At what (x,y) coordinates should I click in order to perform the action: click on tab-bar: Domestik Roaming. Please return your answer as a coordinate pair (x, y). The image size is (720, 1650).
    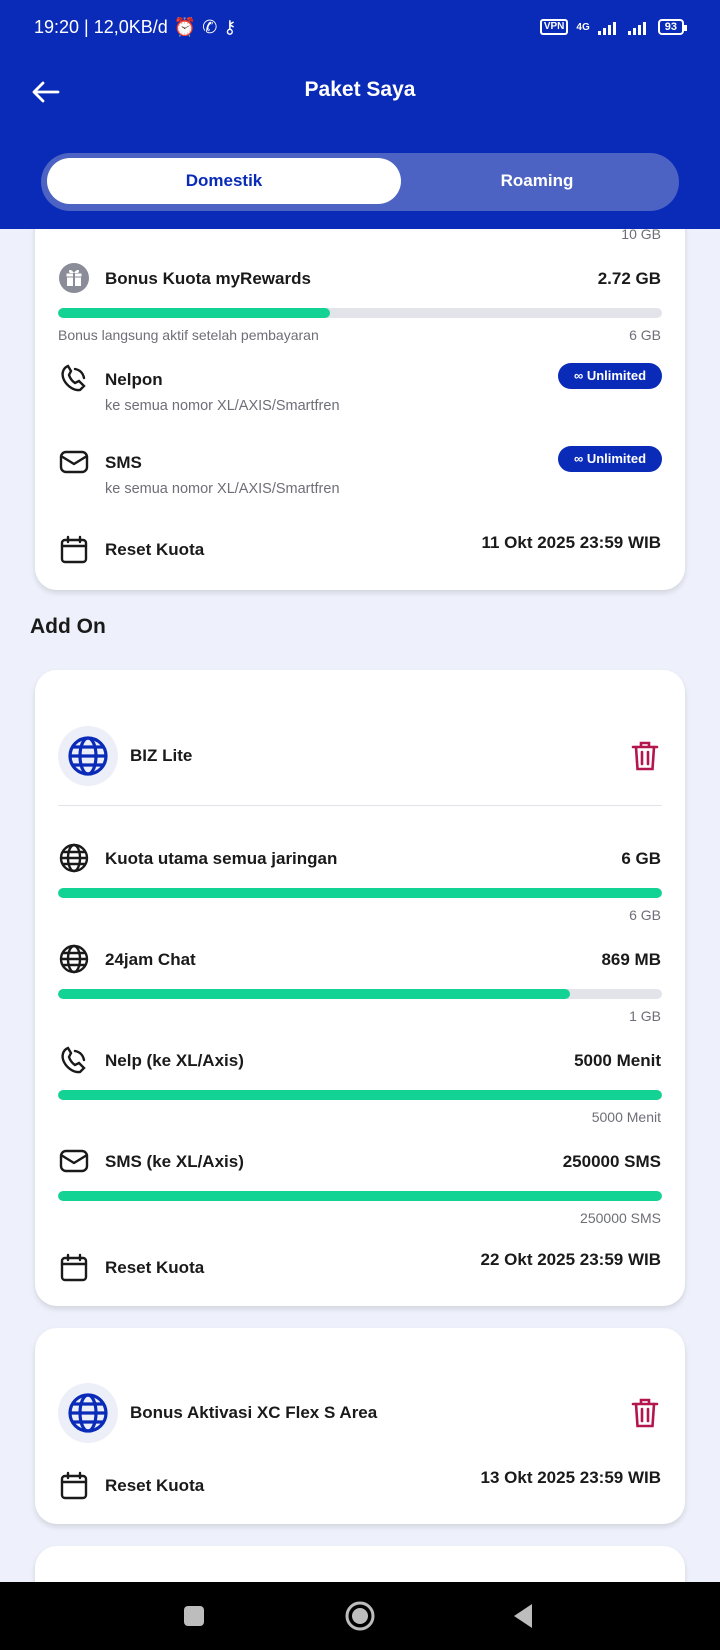
    Looking at the image, I should click on (360, 182).